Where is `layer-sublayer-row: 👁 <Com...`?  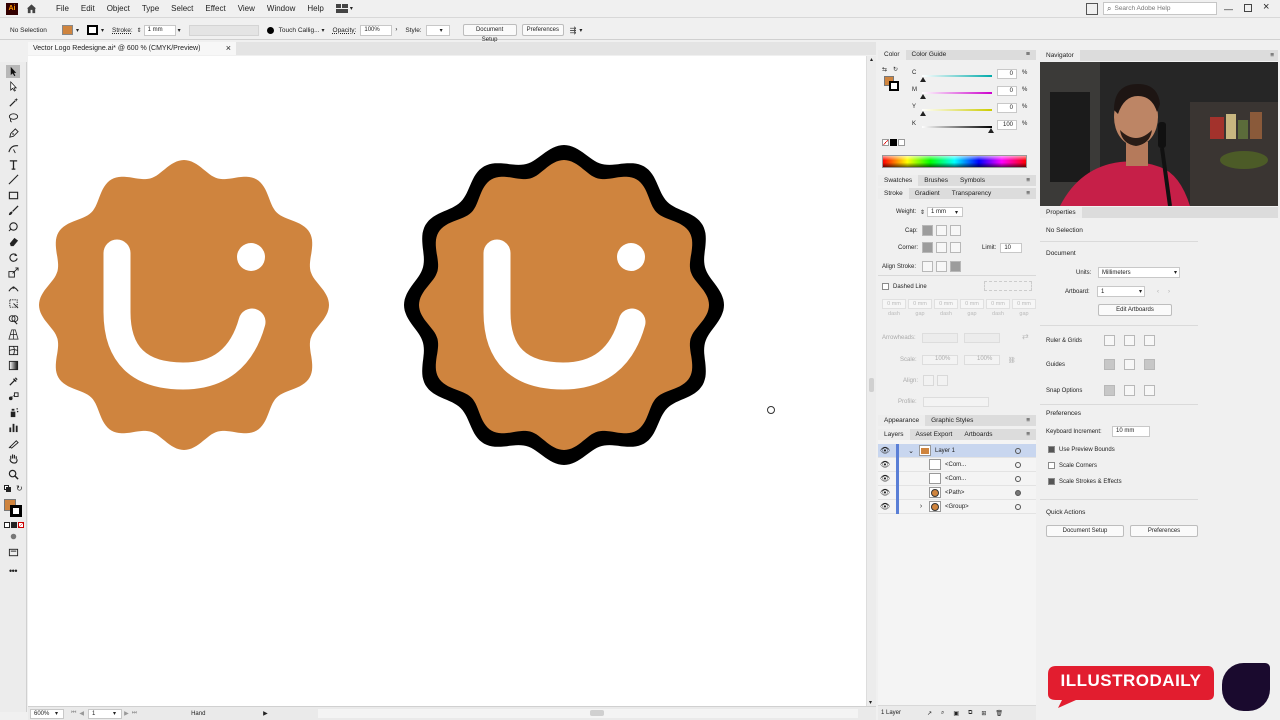
layer-sublayer-row: 👁 <Com... is located at coordinates (957, 478).